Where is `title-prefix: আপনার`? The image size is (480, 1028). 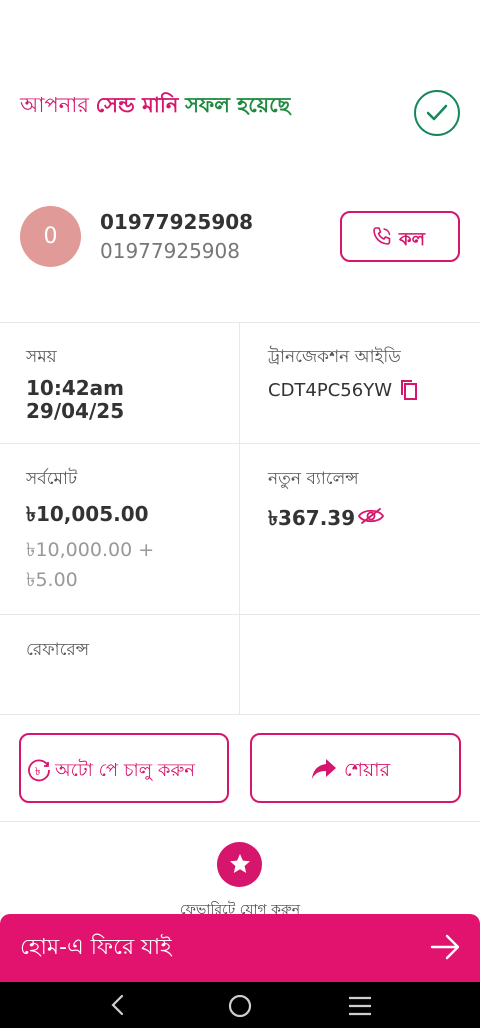
title-prefix: আপনার is located at coordinates (58, 105).